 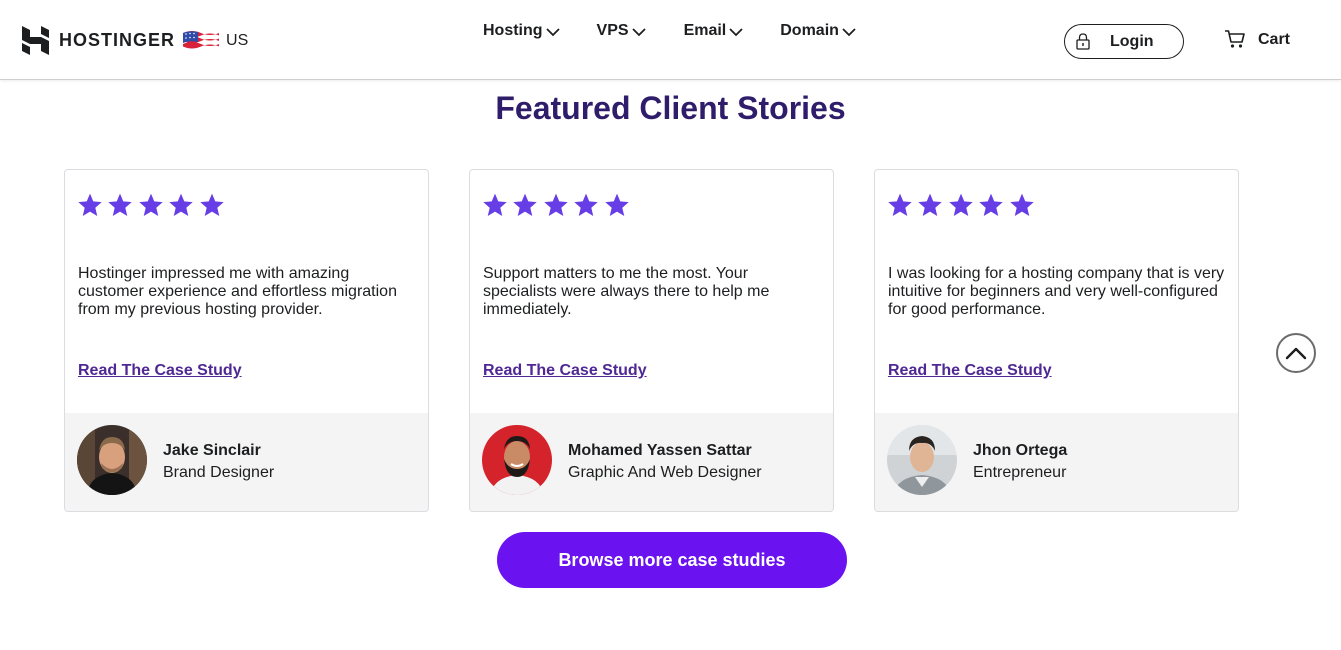 I want to click on nav-vps: VPS, so click(x=622, y=31).